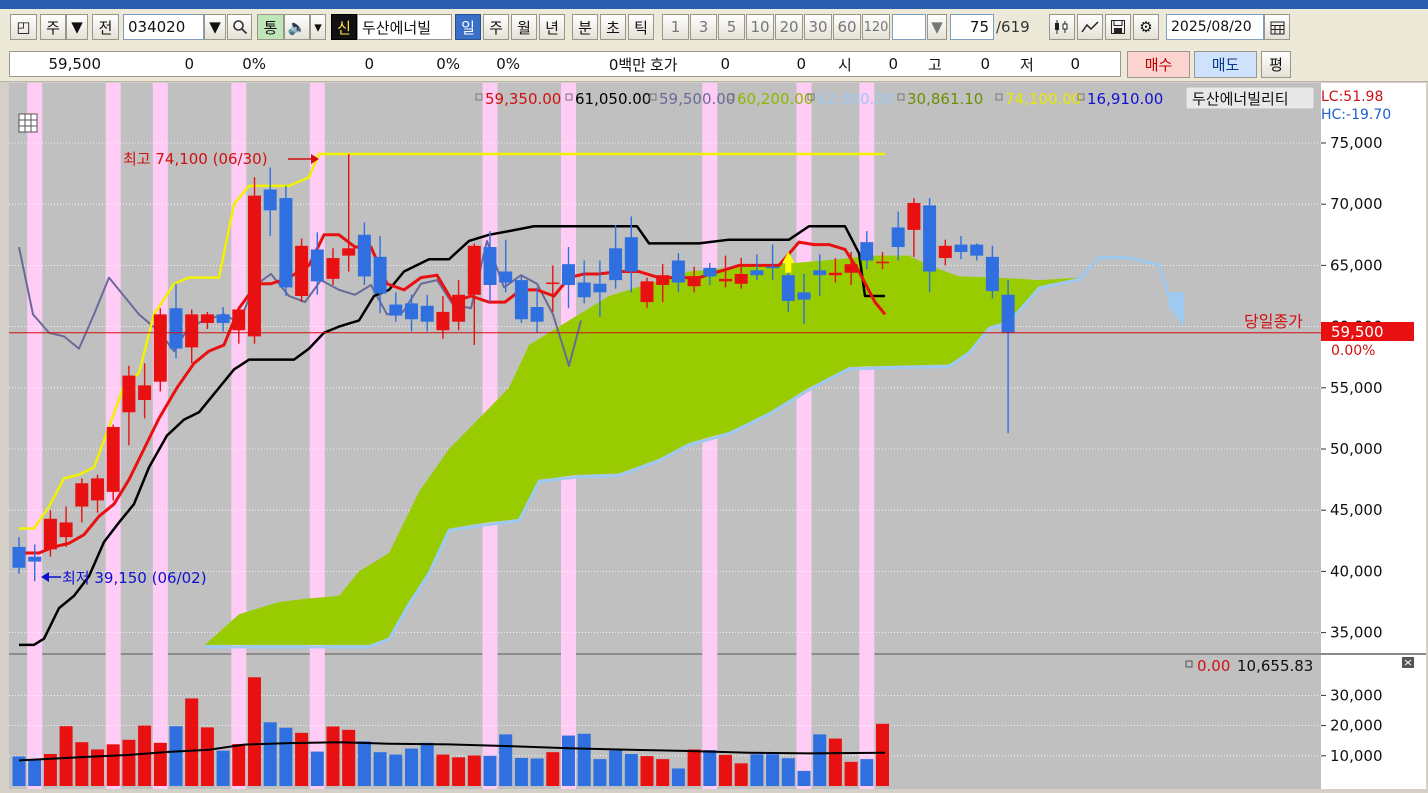 This screenshot has width=1428, height=793. I want to click on new-badge: 신, so click(344, 27).